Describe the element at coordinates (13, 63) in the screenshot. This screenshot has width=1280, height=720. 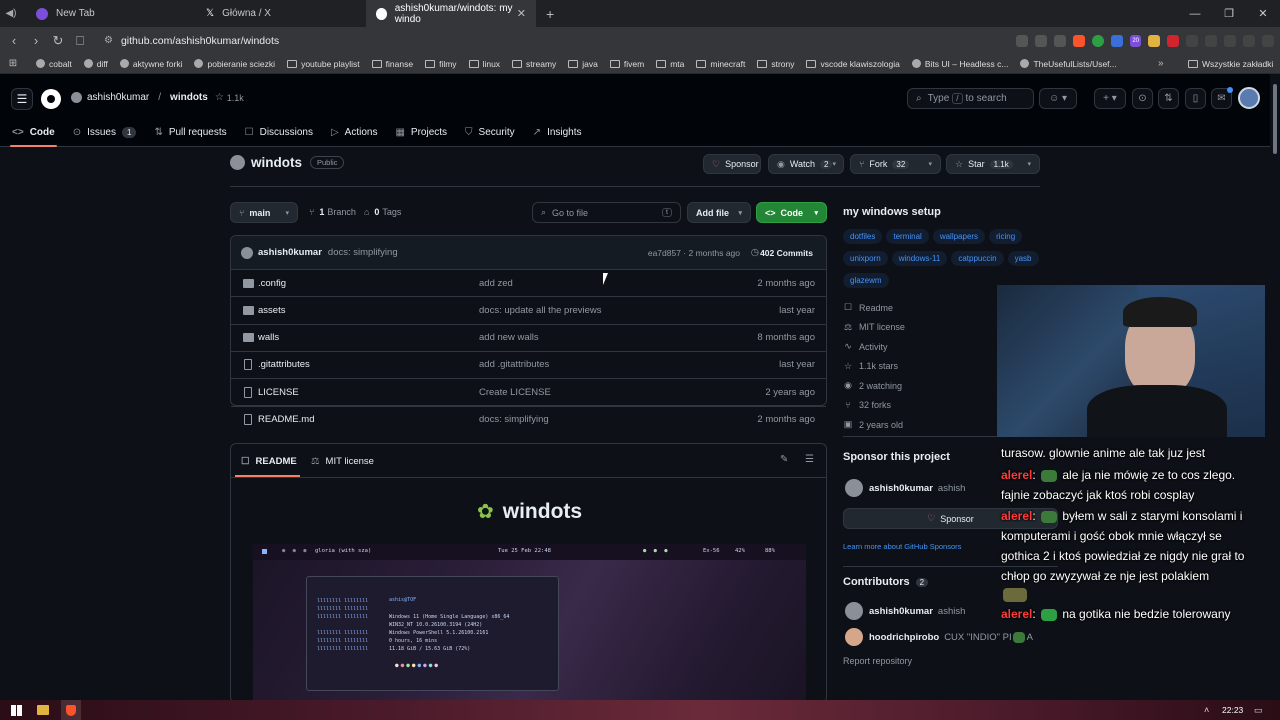
I see `apps-grid-icon: ⊞` at that location.